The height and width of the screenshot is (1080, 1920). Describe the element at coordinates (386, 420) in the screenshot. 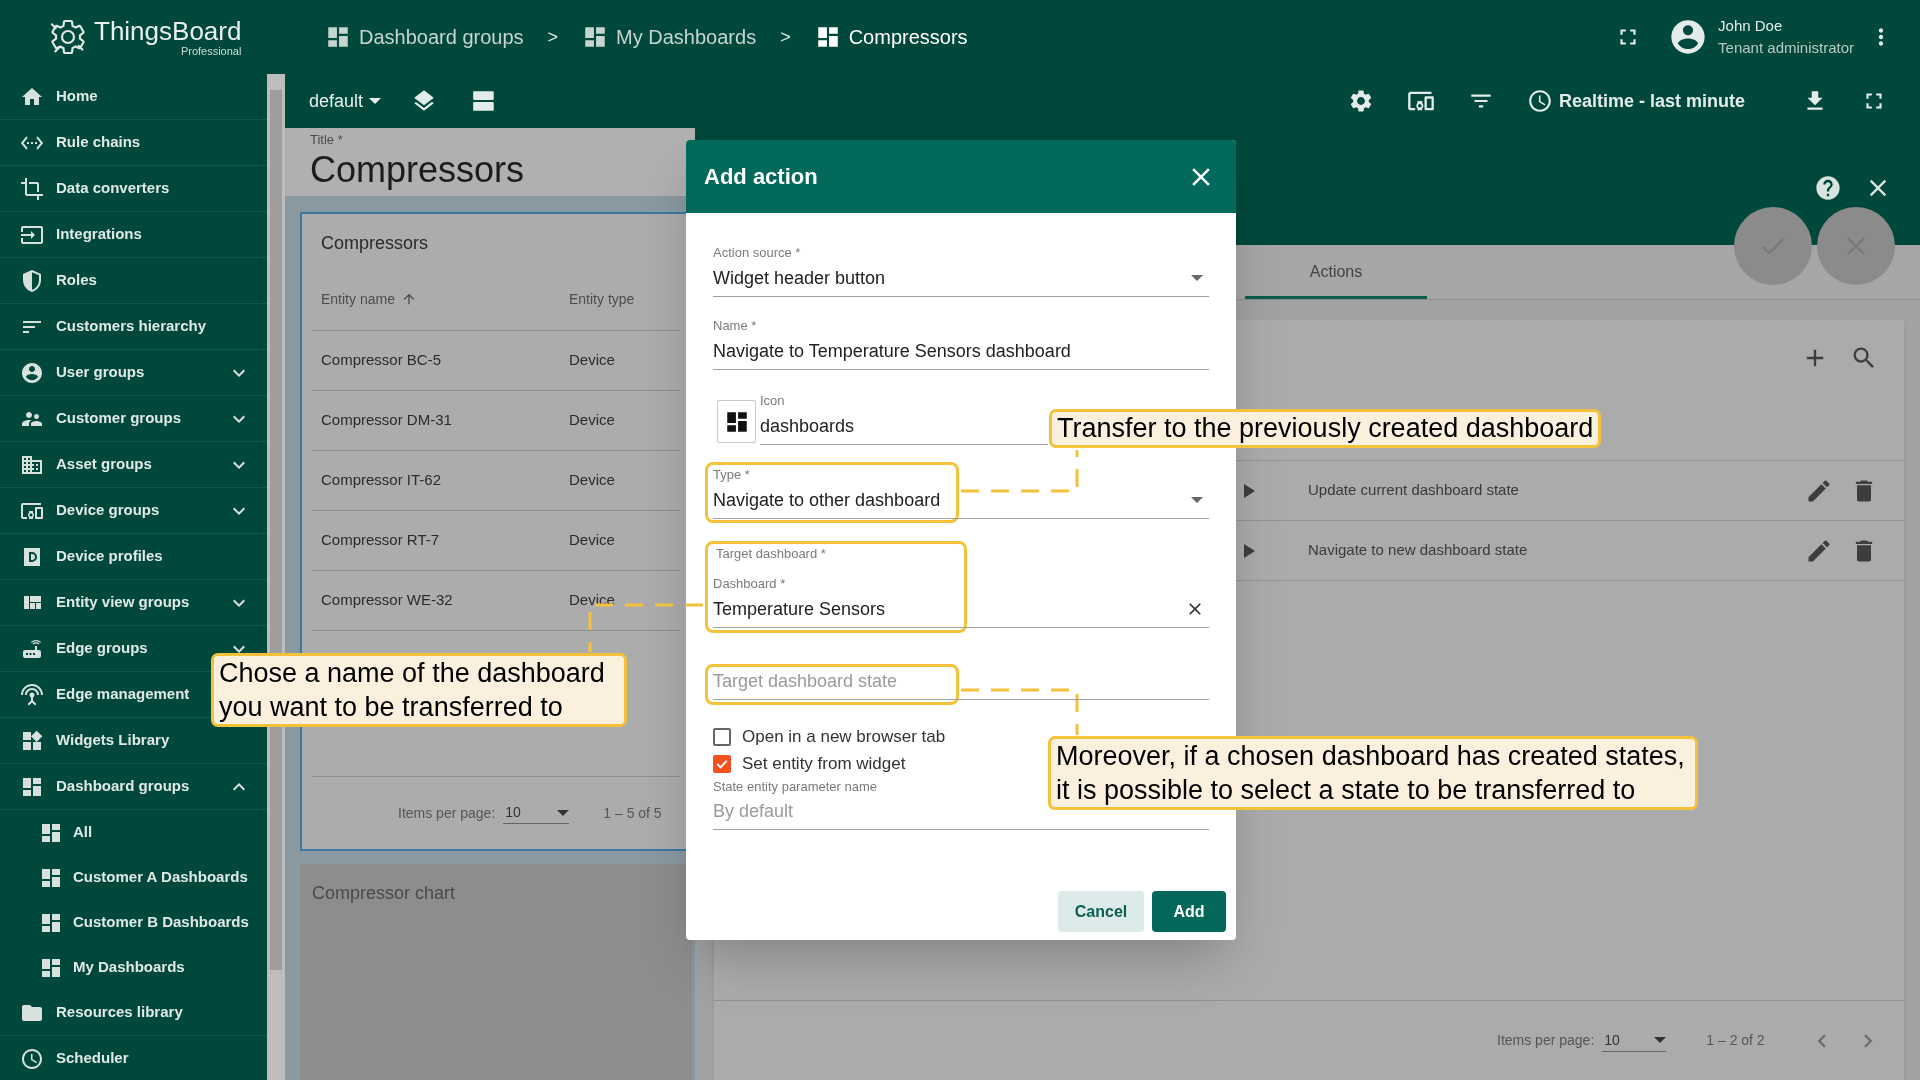

I see `table-cell-text: Compressor DM-31` at that location.